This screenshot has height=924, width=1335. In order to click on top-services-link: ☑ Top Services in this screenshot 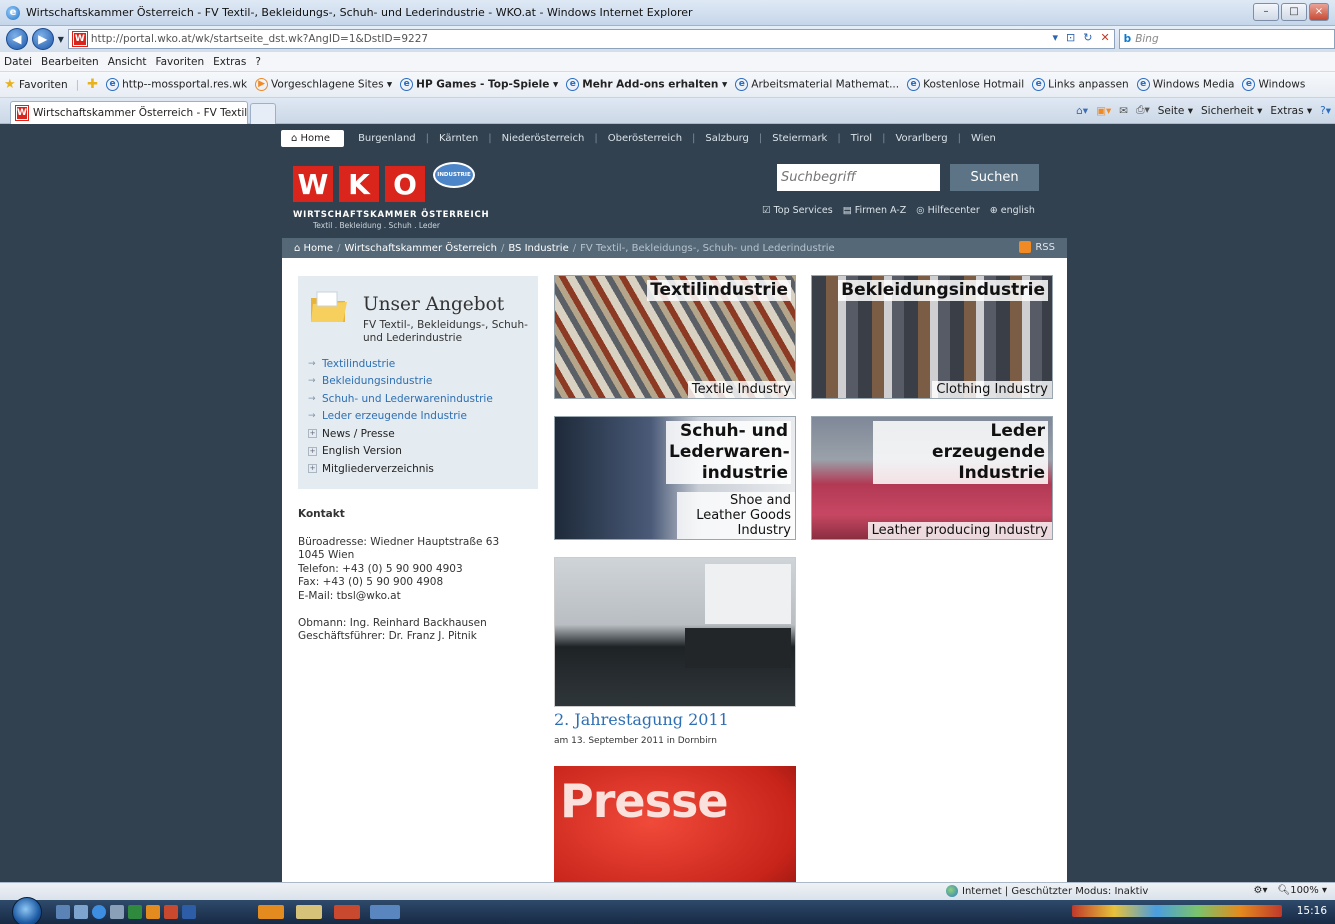, I will do `click(797, 210)`.